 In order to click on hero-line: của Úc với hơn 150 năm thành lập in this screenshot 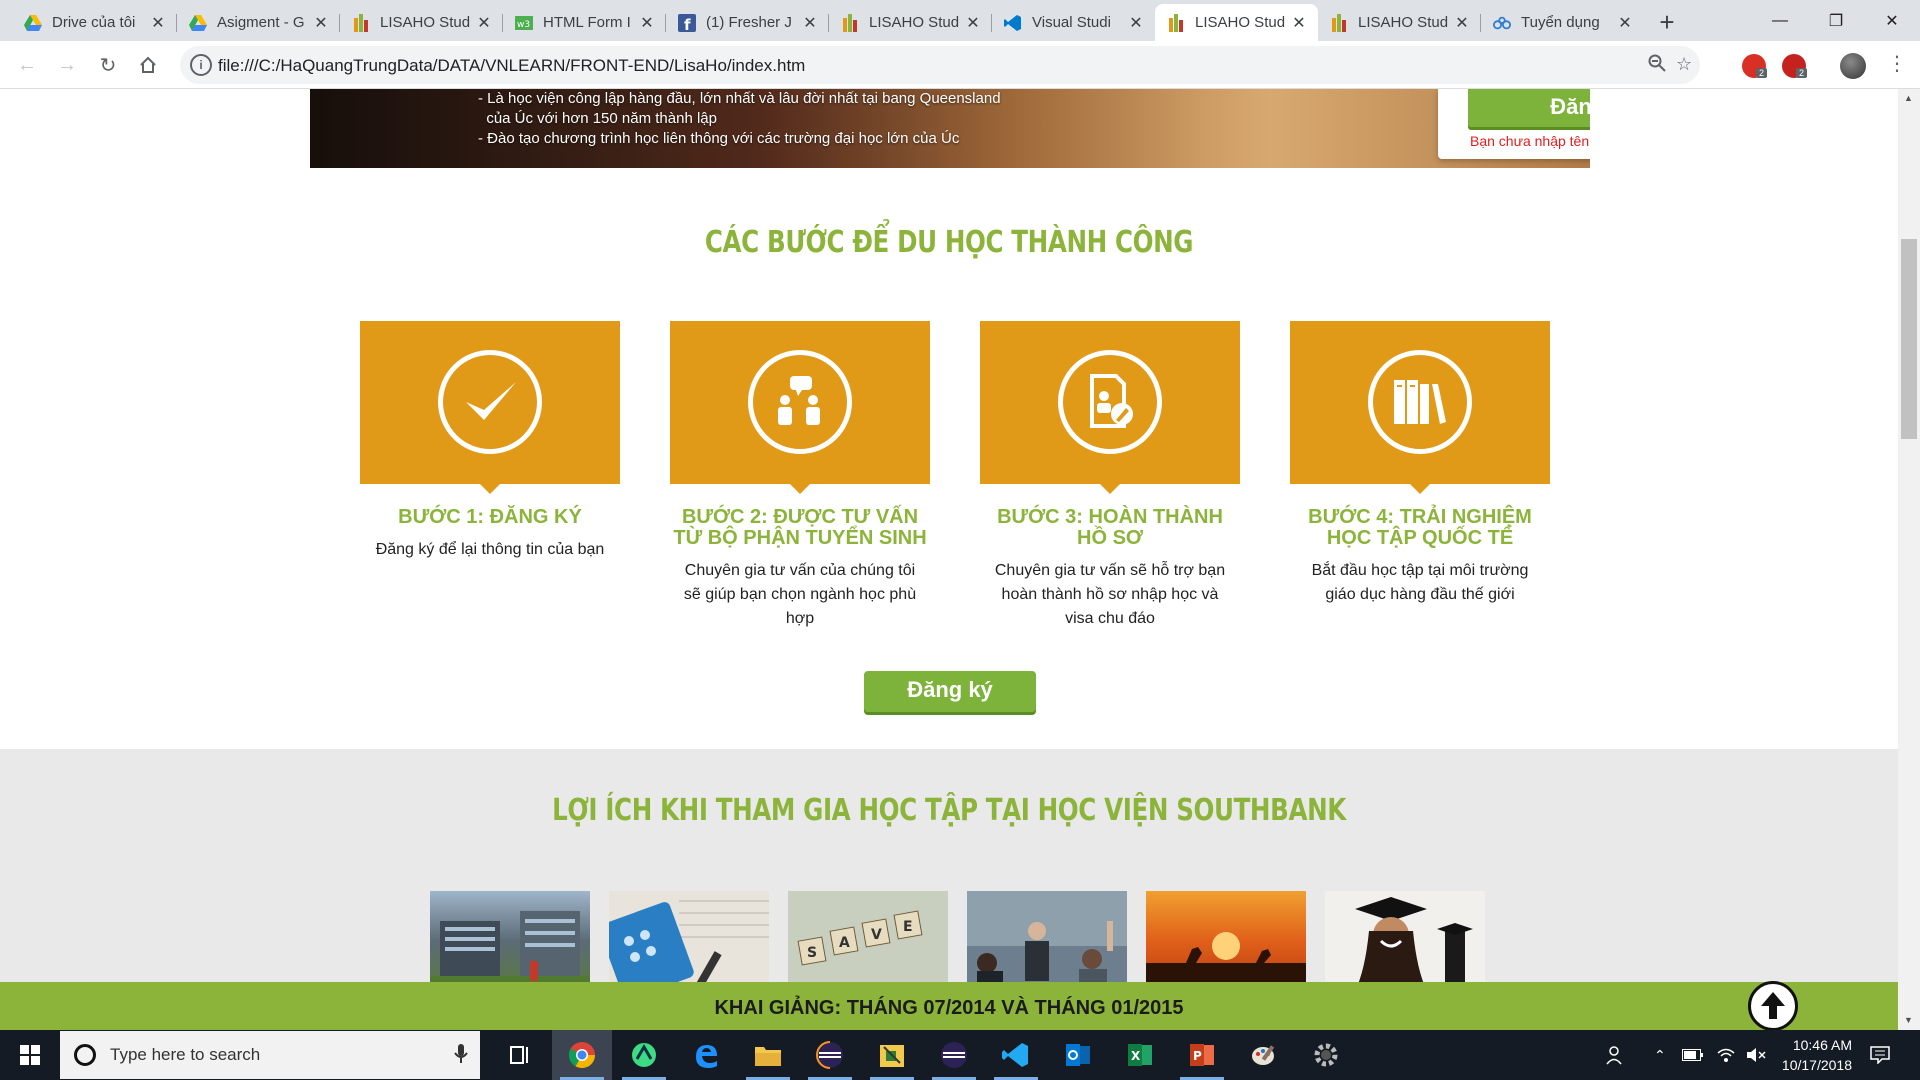, I will do `click(597, 118)`.